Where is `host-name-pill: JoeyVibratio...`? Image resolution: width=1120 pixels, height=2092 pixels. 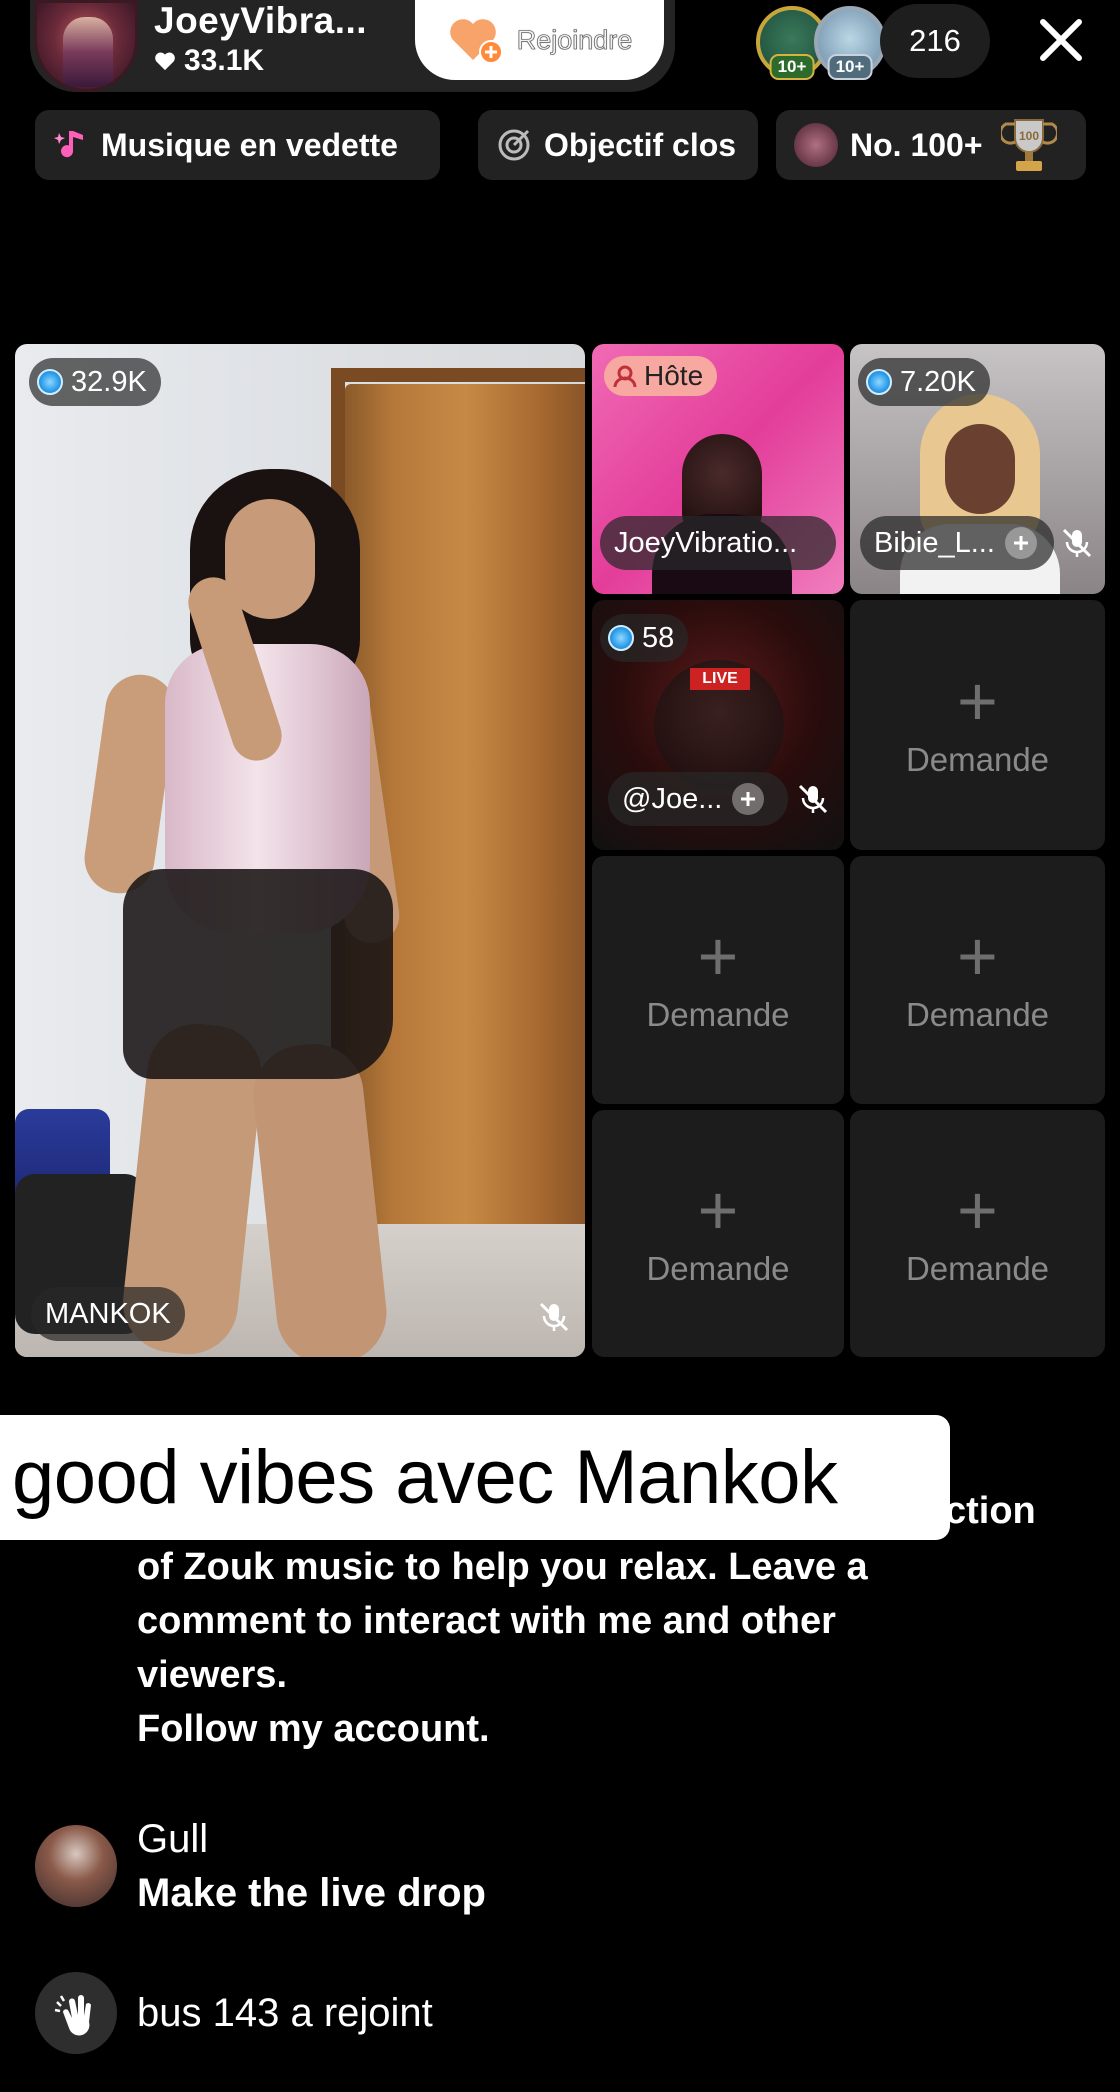
host-name-pill: JoeyVibratio... is located at coordinates (718, 543).